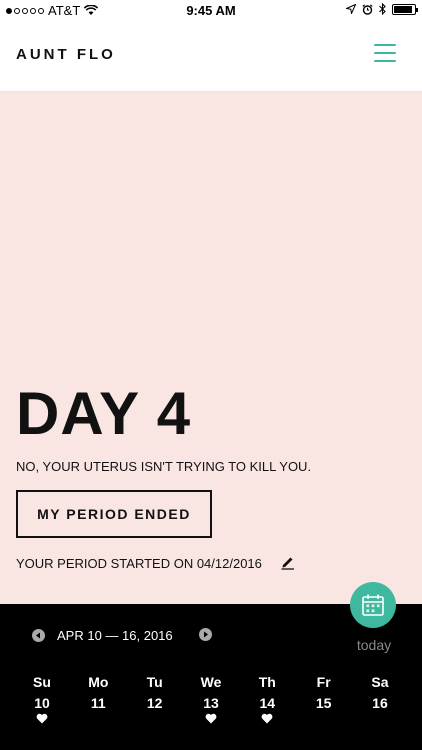 The image size is (422, 750). I want to click on day-counter: DAY 4, so click(104, 413).